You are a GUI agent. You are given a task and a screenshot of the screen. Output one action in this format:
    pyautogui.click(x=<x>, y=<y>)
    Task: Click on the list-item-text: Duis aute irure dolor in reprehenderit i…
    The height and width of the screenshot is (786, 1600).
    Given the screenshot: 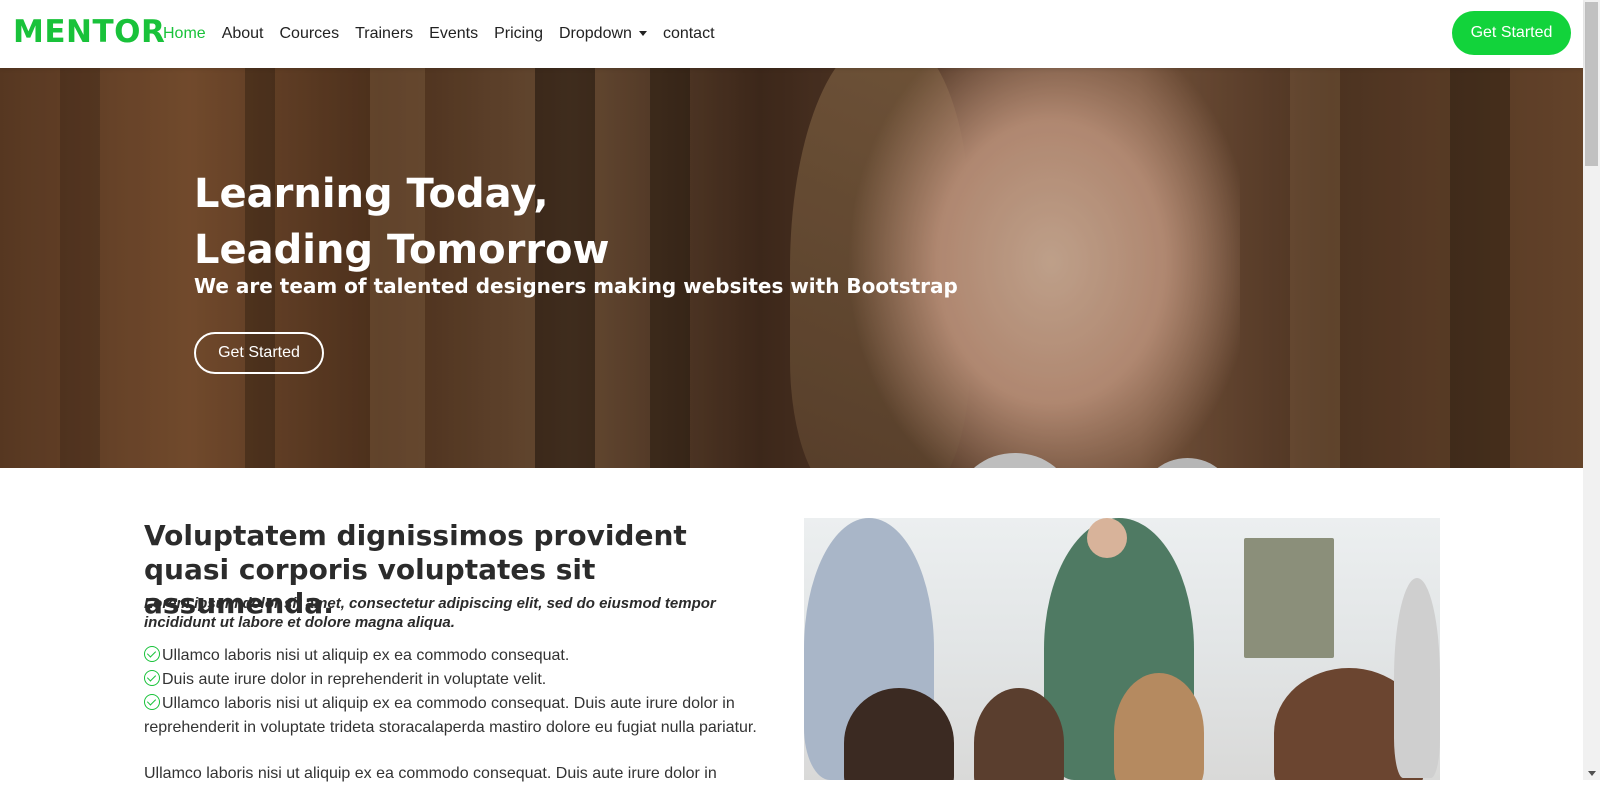 What is the action you would take?
    pyautogui.click(x=354, y=679)
    